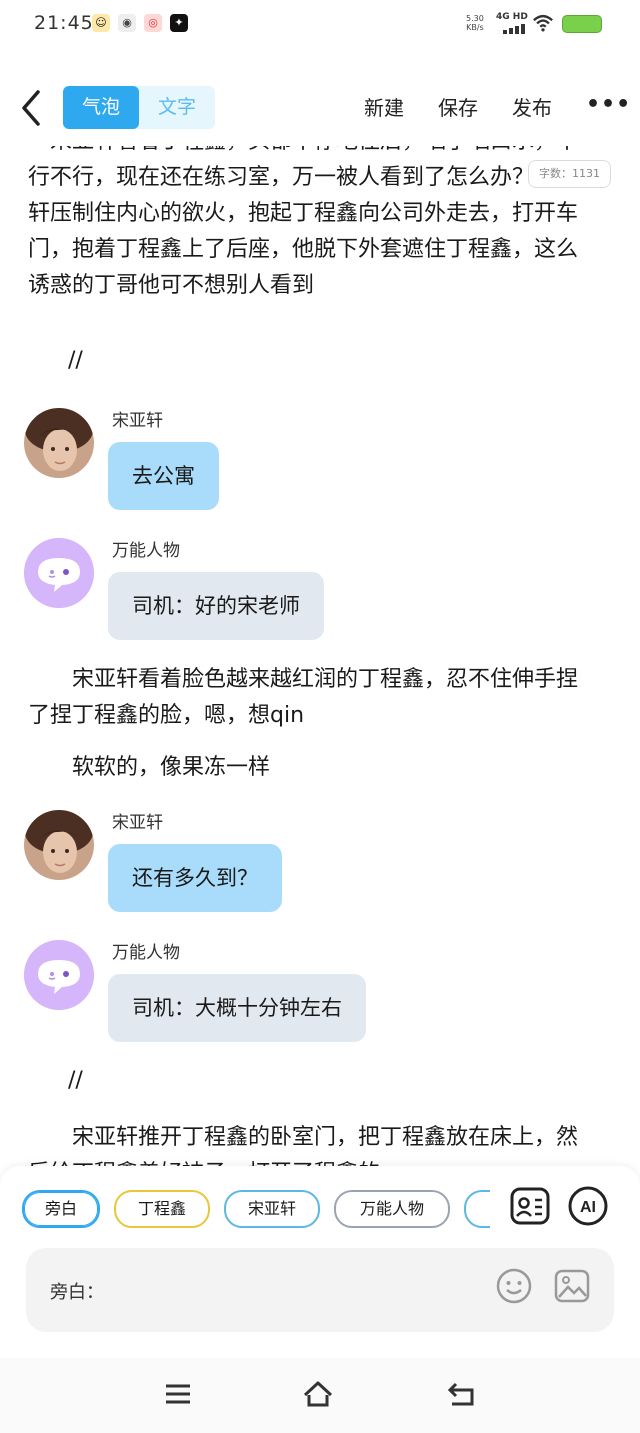 This screenshot has height=1433, width=640. I want to click on narration-input: 旁白：, so click(320, 1290).